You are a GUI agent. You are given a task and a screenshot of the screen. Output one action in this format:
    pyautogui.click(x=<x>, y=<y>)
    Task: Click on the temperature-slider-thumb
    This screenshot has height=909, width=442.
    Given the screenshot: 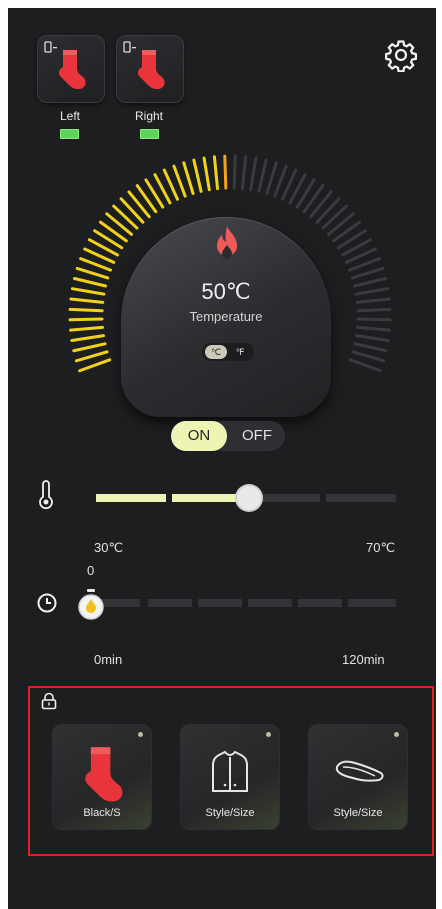 What is the action you would take?
    pyautogui.click(x=249, y=498)
    